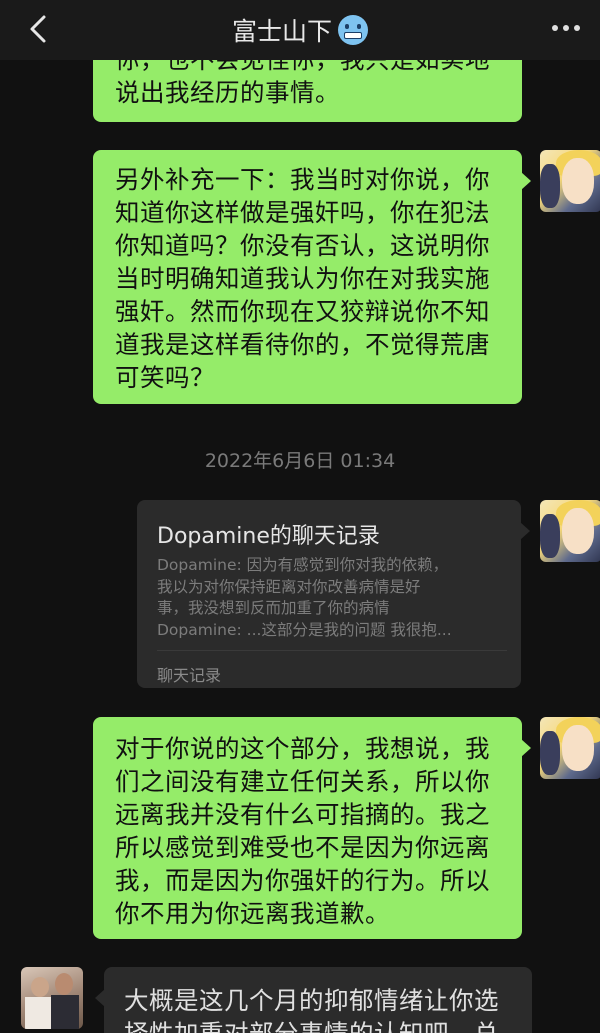  Describe the element at coordinates (268, 536) in the screenshot. I see `chat-record-title: Dopamine的聊天记录` at that location.